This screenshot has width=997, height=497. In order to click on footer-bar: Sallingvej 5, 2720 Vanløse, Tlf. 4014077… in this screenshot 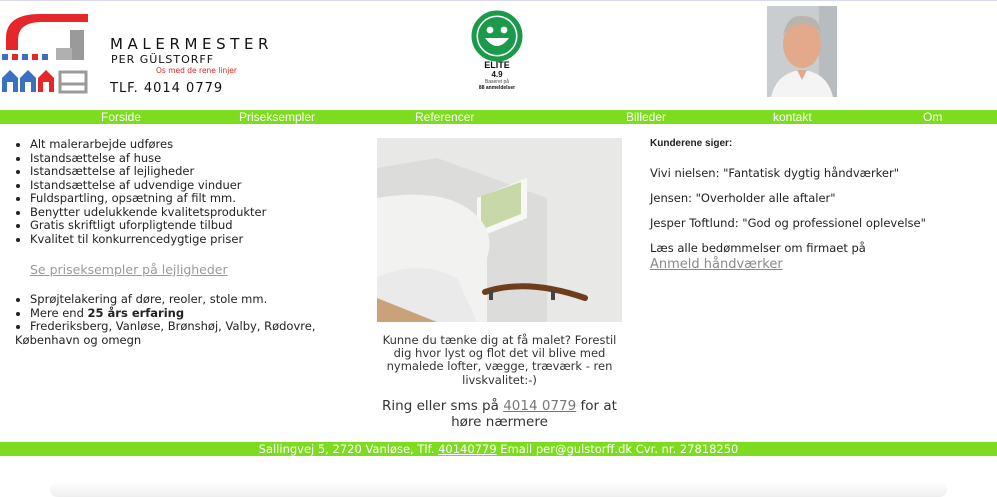, I will do `click(498, 449)`.